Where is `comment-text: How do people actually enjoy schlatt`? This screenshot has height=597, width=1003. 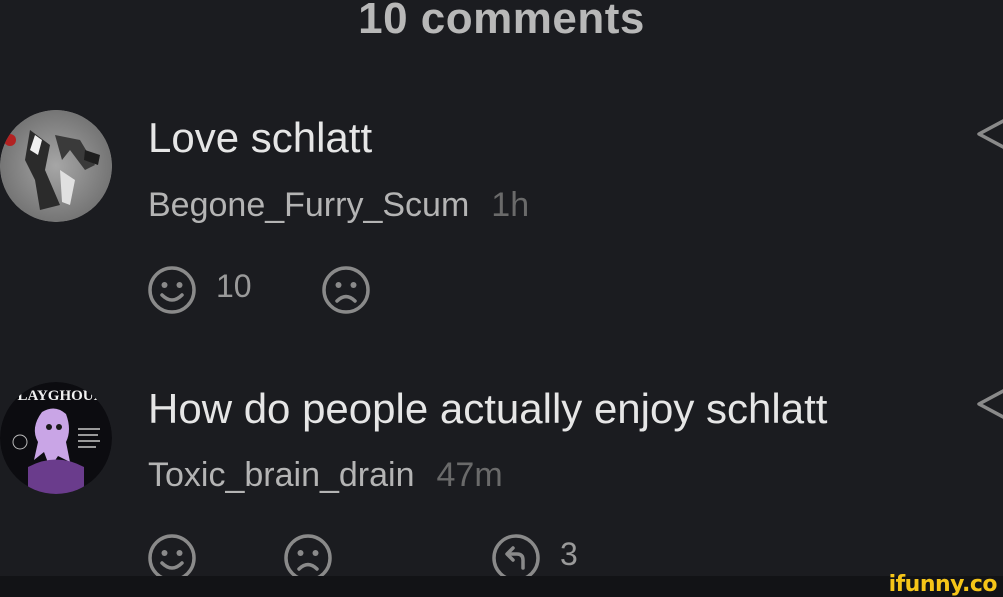 comment-text: How do people actually enjoy schlatt is located at coordinates (488, 408).